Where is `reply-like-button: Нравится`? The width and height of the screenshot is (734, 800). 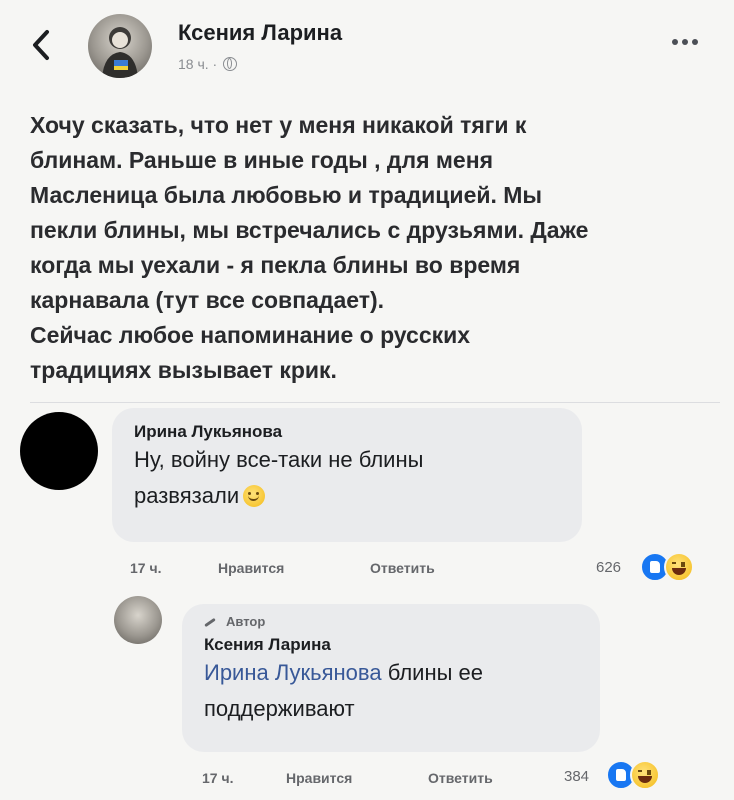
reply-like-button: Нравится is located at coordinates (319, 778).